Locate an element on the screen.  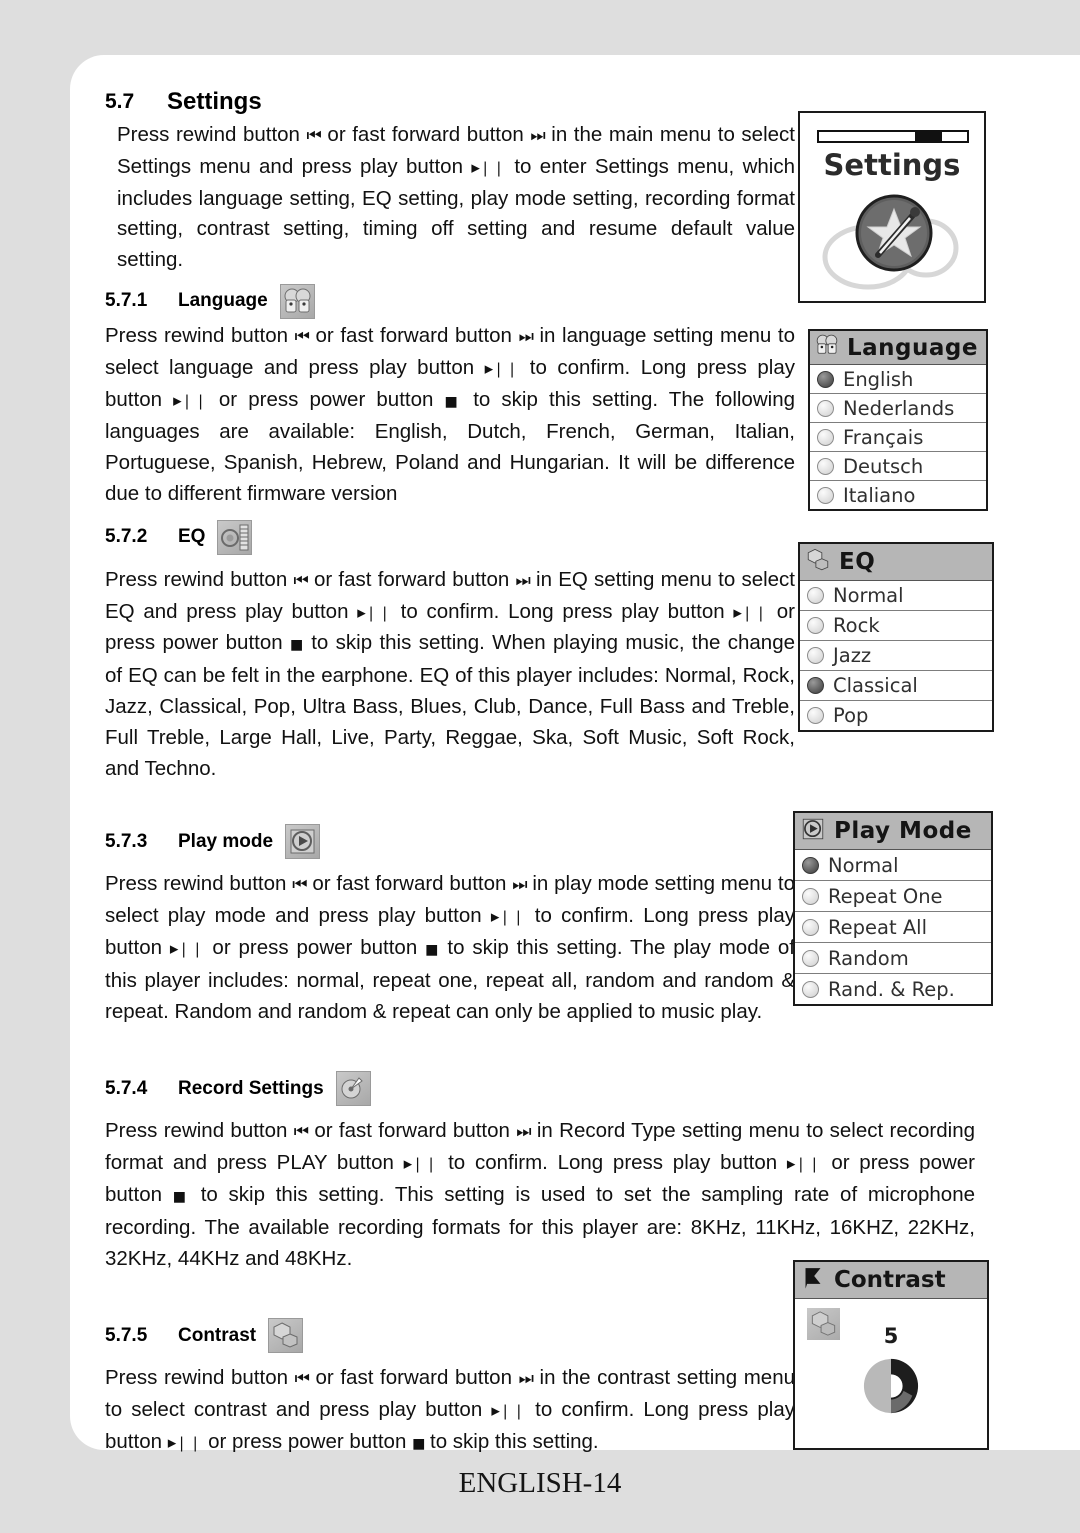
list-item-label: Classical is located at coordinates (875, 685).